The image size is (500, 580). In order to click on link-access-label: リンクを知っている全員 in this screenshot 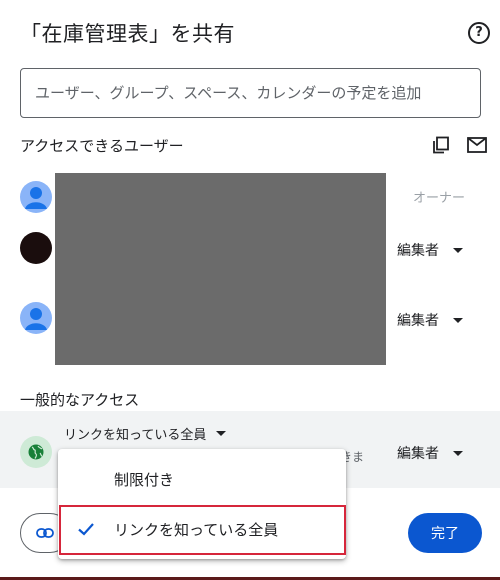, I will do `click(135, 435)`.